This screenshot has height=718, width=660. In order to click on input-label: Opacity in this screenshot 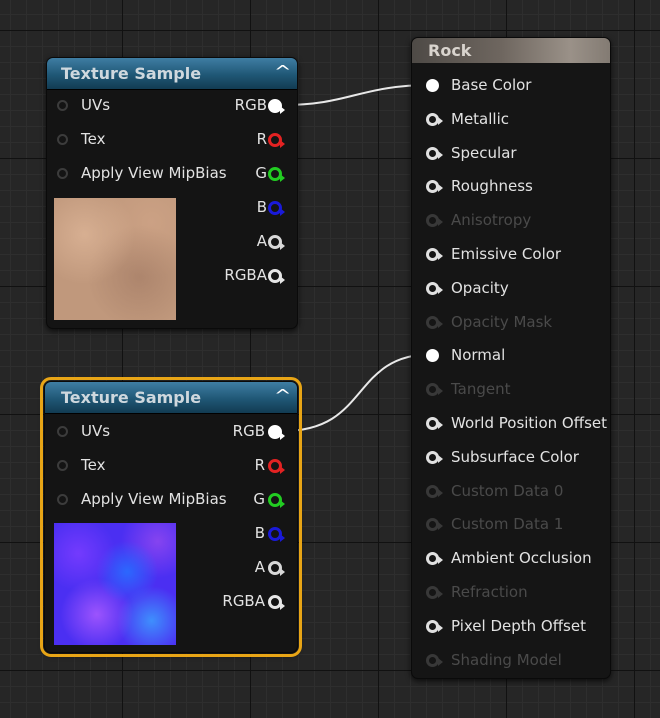, I will do `click(480, 287)`.